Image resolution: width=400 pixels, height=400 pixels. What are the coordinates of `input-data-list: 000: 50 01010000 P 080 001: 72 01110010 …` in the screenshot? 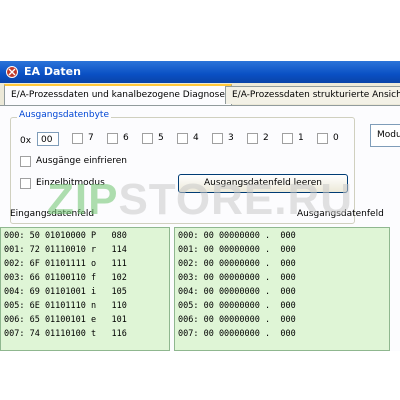 It's located at (85, 289).